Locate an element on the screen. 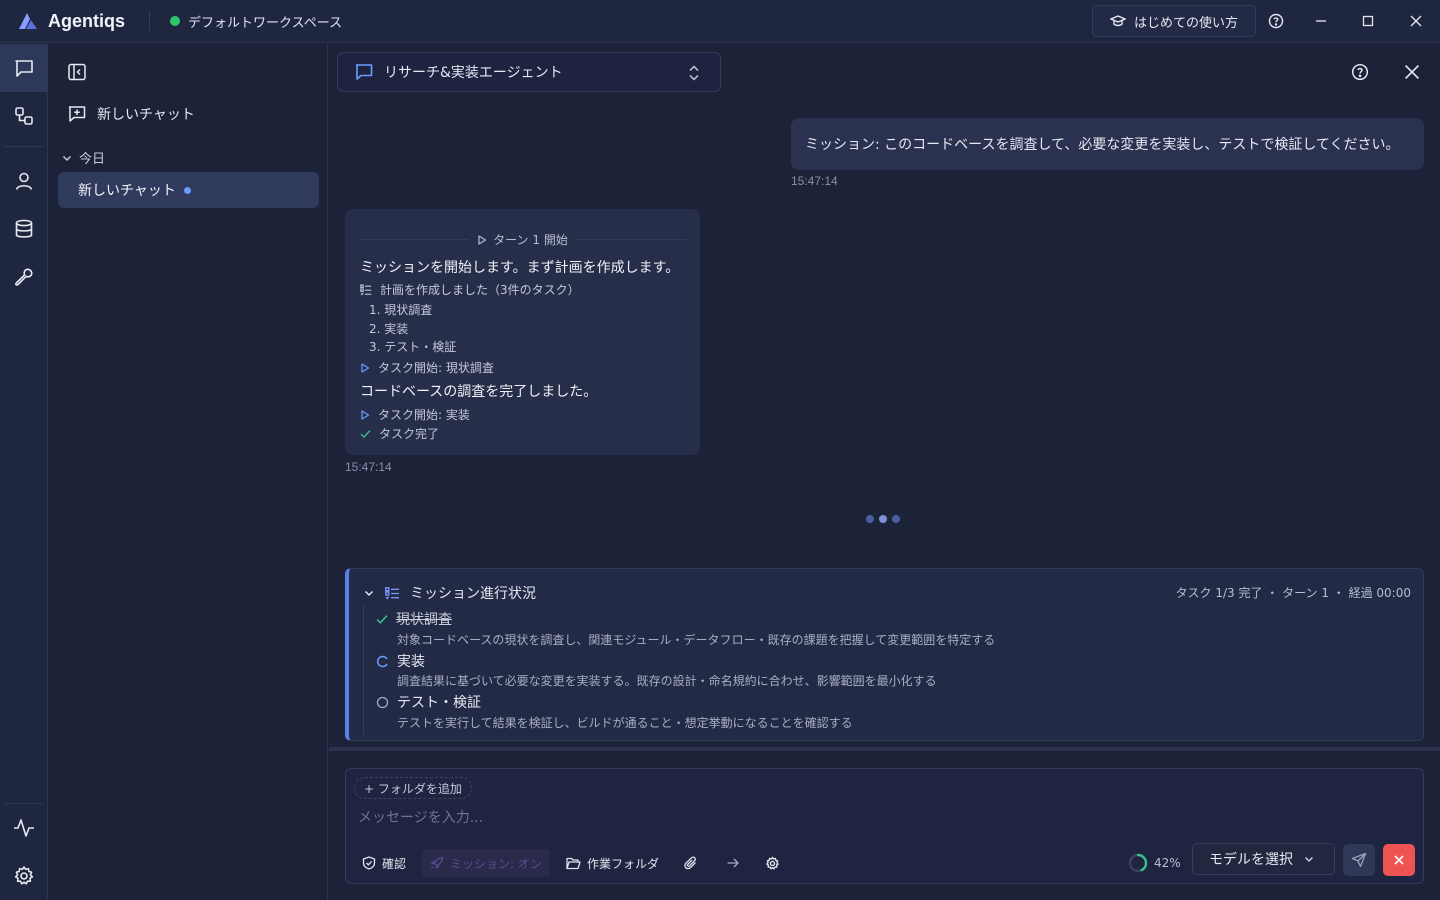 This screenshot has width=1440, height=900. rail-database-button is located at coordinates (24, 229).